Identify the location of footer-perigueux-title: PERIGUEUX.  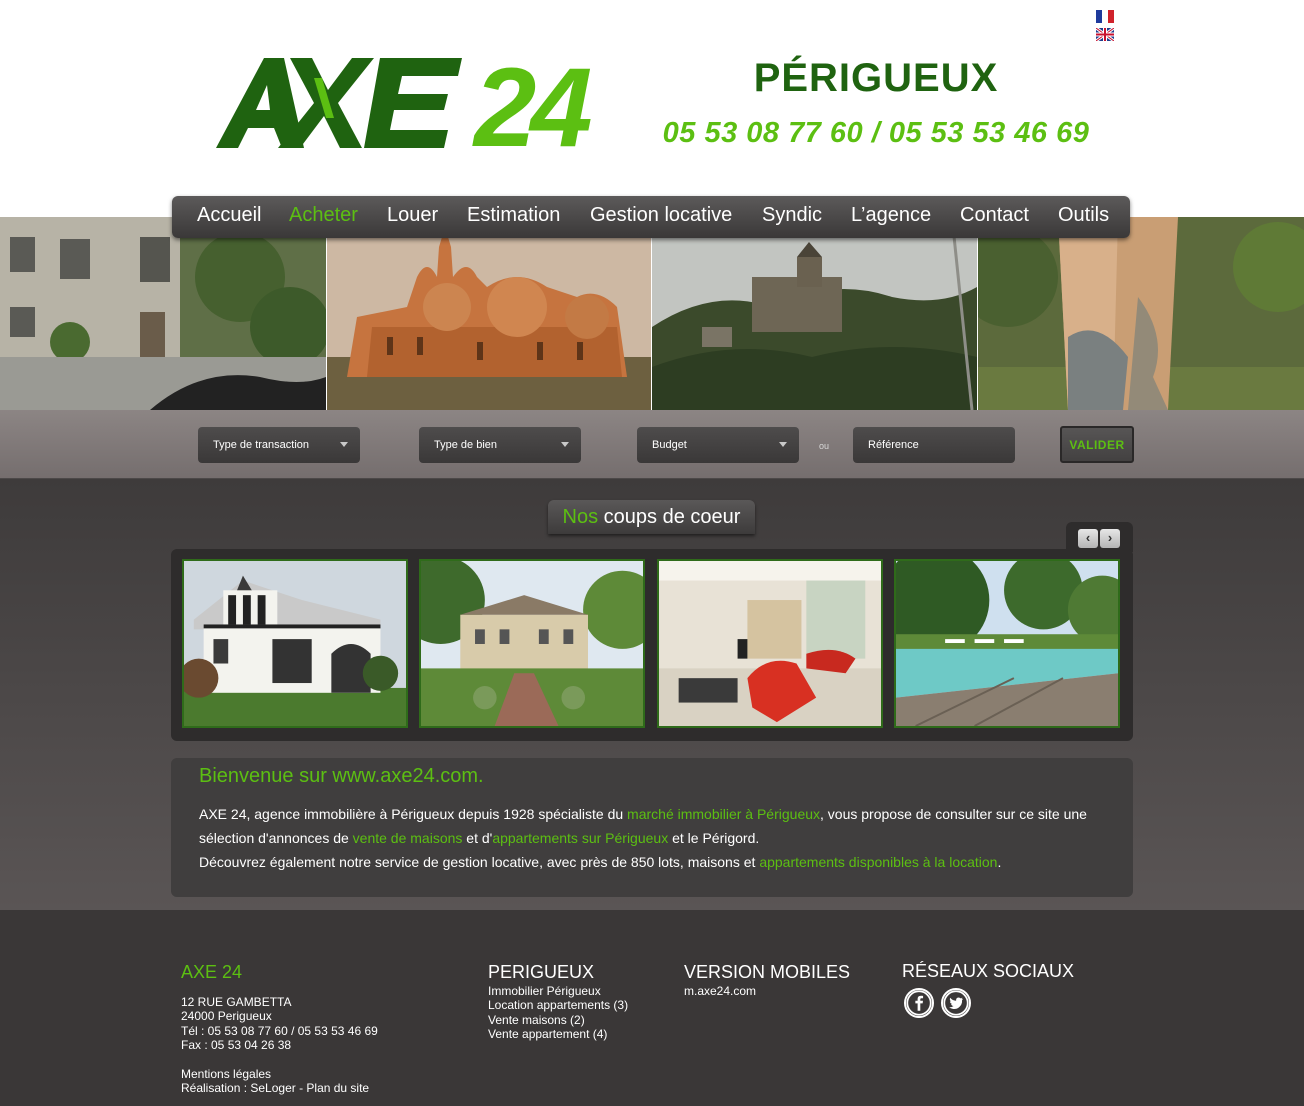
(541, 972).